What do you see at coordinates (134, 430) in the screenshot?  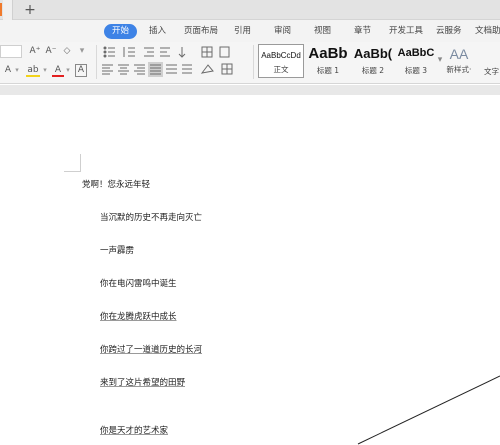 I see `doc-line-8: 你是天才的艺术家` at bounding box center [134, 430].